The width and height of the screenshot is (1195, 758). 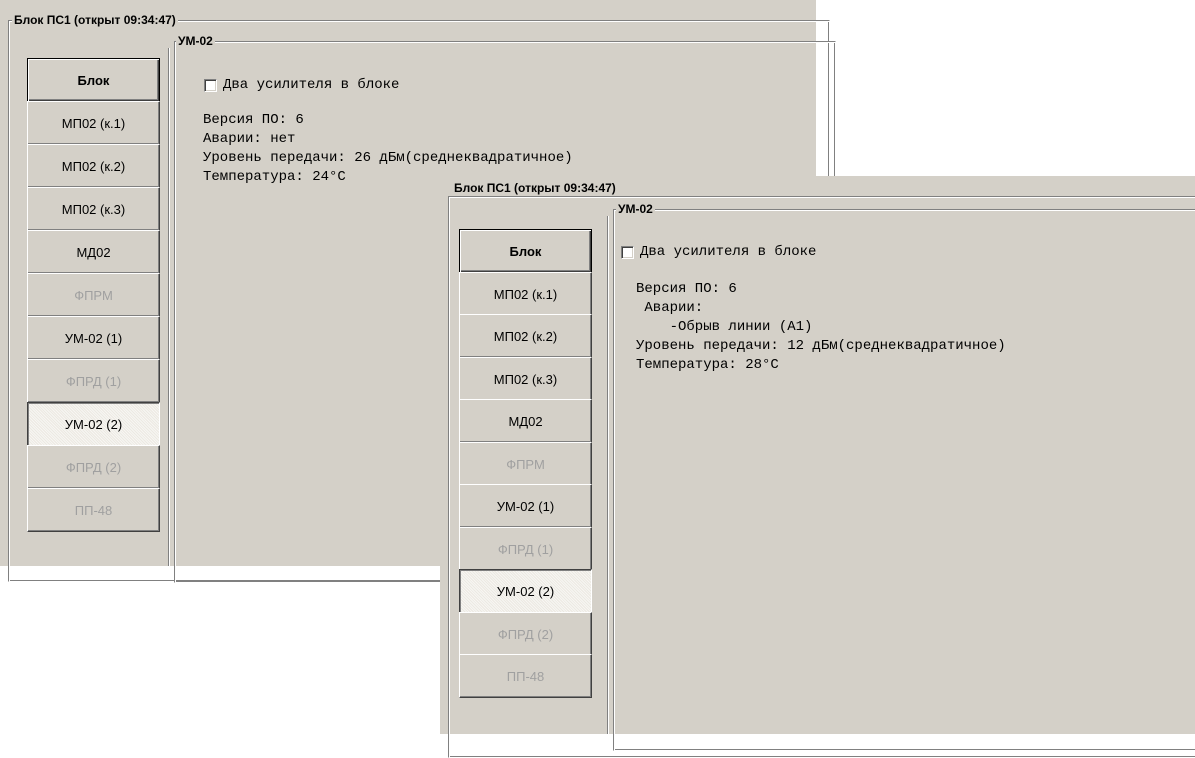 I want to click on info-line: -Обрыв линии (А1), so click(x=724, y=327).